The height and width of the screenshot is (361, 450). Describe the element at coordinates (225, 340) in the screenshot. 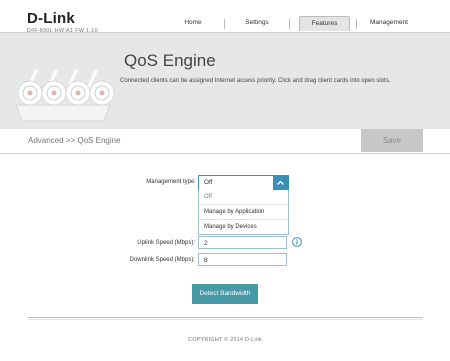

I see `copyright-text: COPYRIGHT © 2014 D-Link` at that location.